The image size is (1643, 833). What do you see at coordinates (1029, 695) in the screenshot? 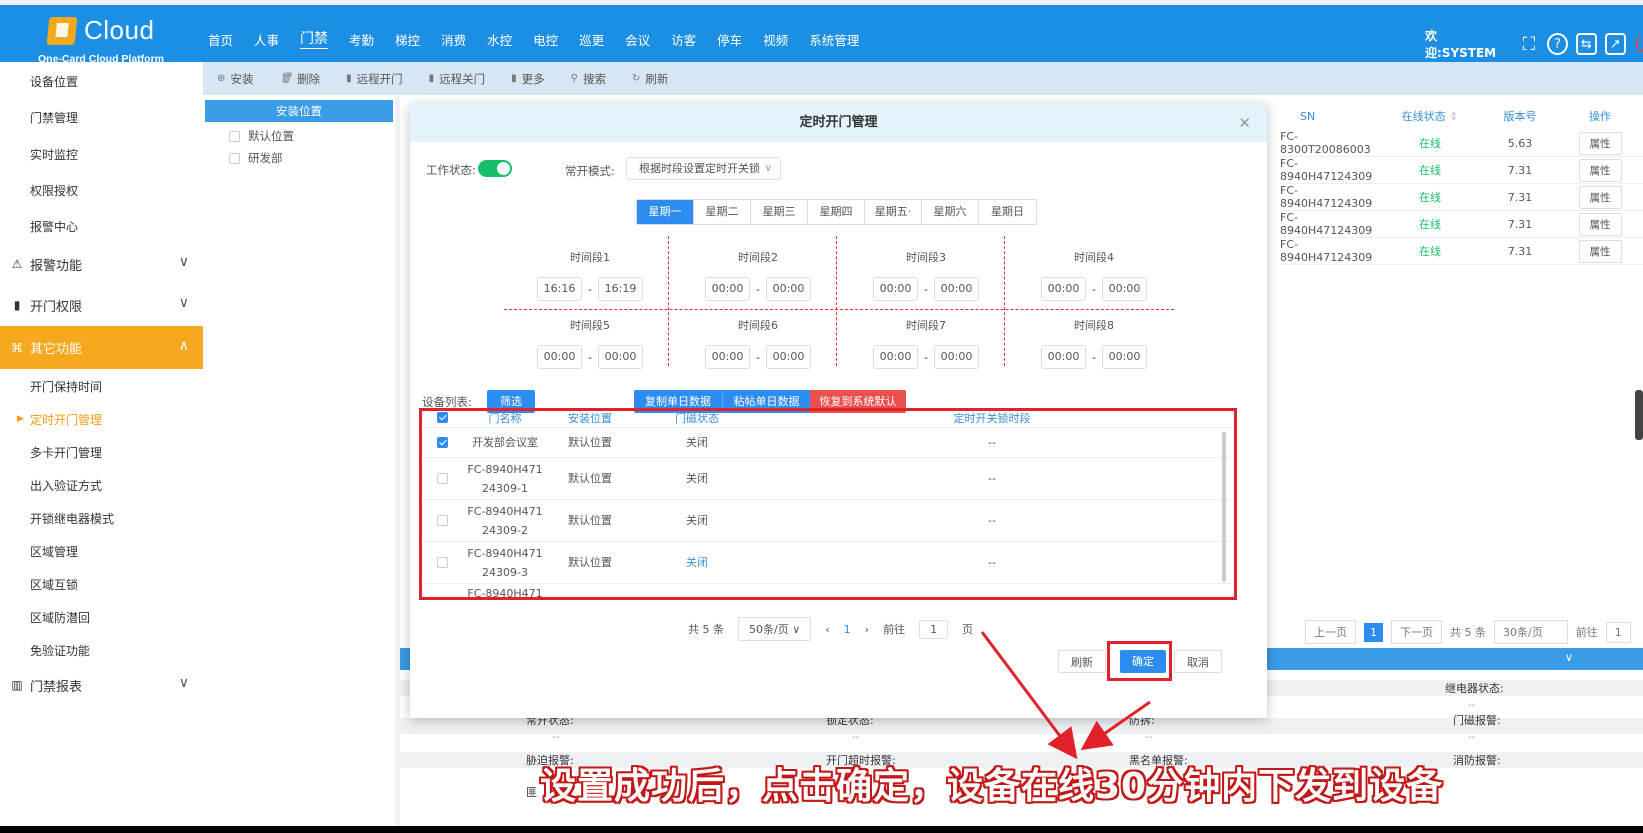
I see `arrow-from-table` at bounding box center [1029, 695].